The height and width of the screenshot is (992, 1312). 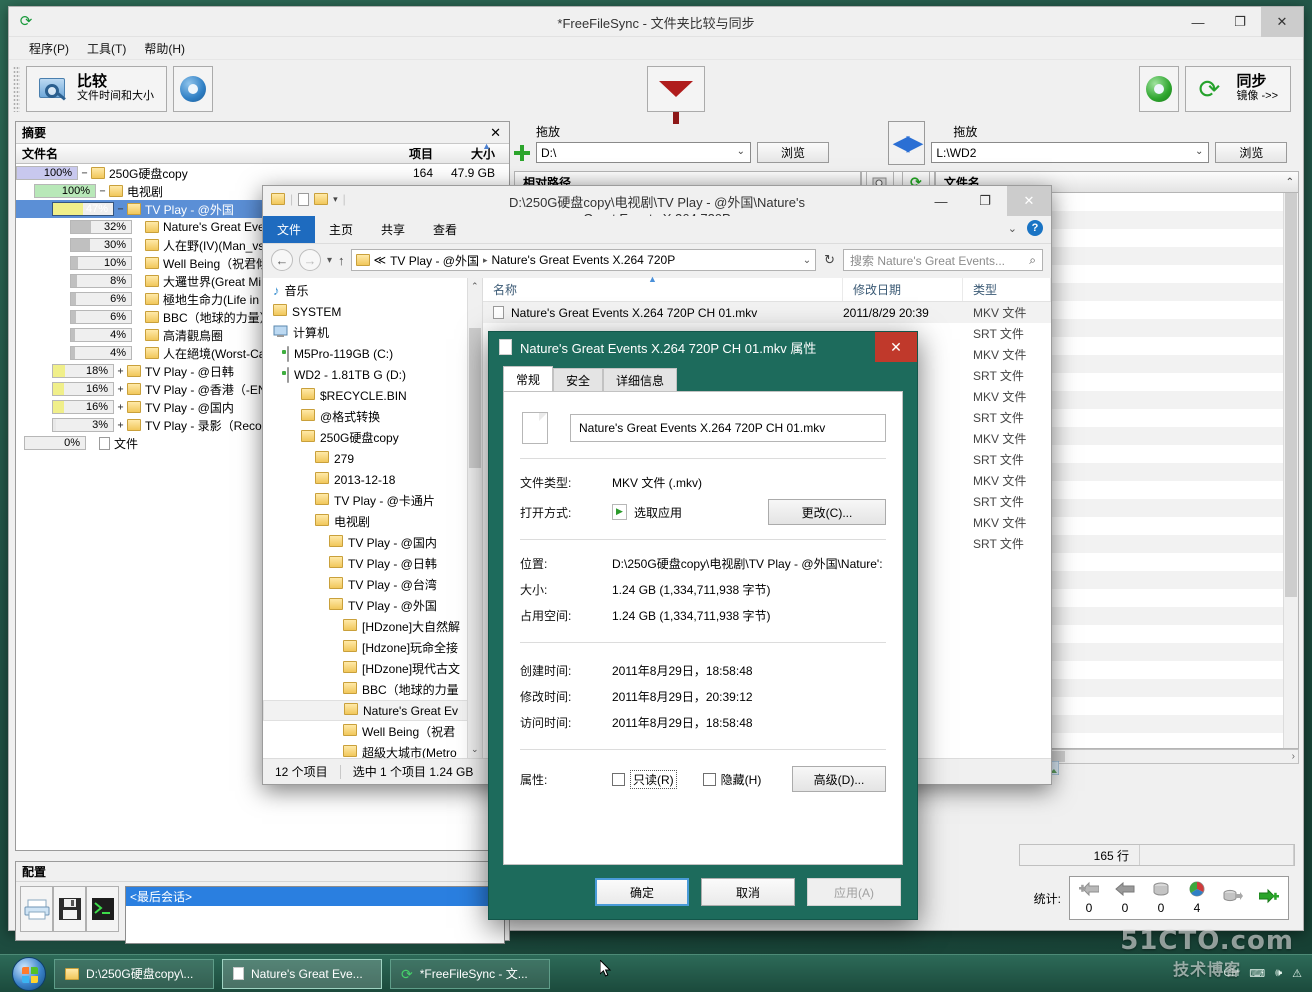 I want to click on synchronize-button: ⟳ 同步 镜像 ->>, so click(x=1238, y=88).